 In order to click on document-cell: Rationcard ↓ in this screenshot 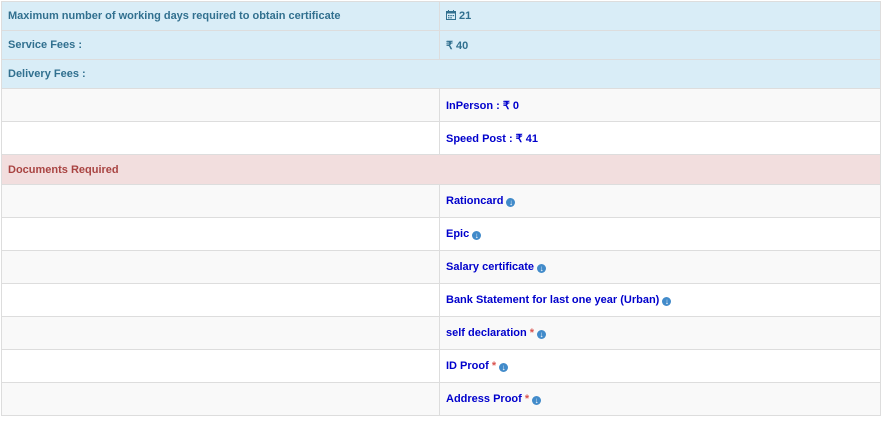, I will do `click(660, 201)`.